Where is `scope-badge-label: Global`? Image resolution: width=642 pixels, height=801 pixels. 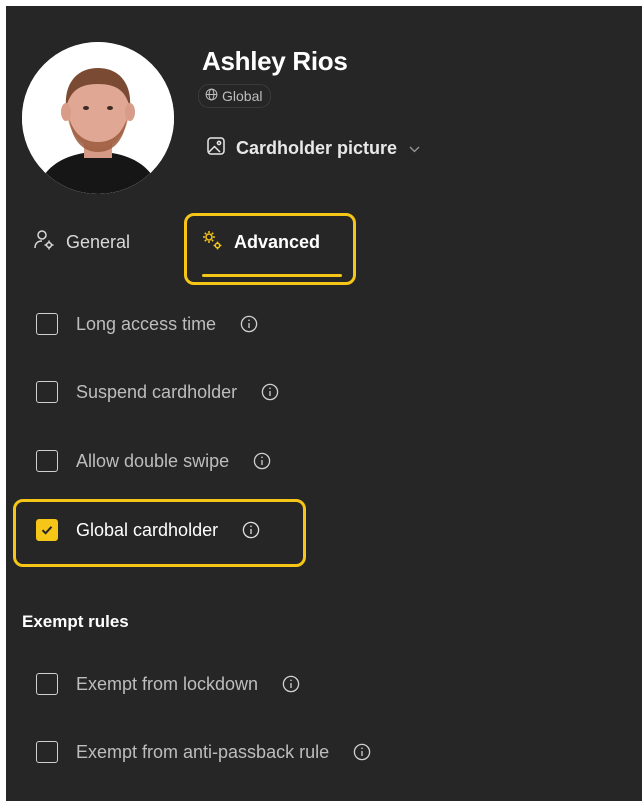 scope-badge-label: Global is located at coordinates (242, 96).